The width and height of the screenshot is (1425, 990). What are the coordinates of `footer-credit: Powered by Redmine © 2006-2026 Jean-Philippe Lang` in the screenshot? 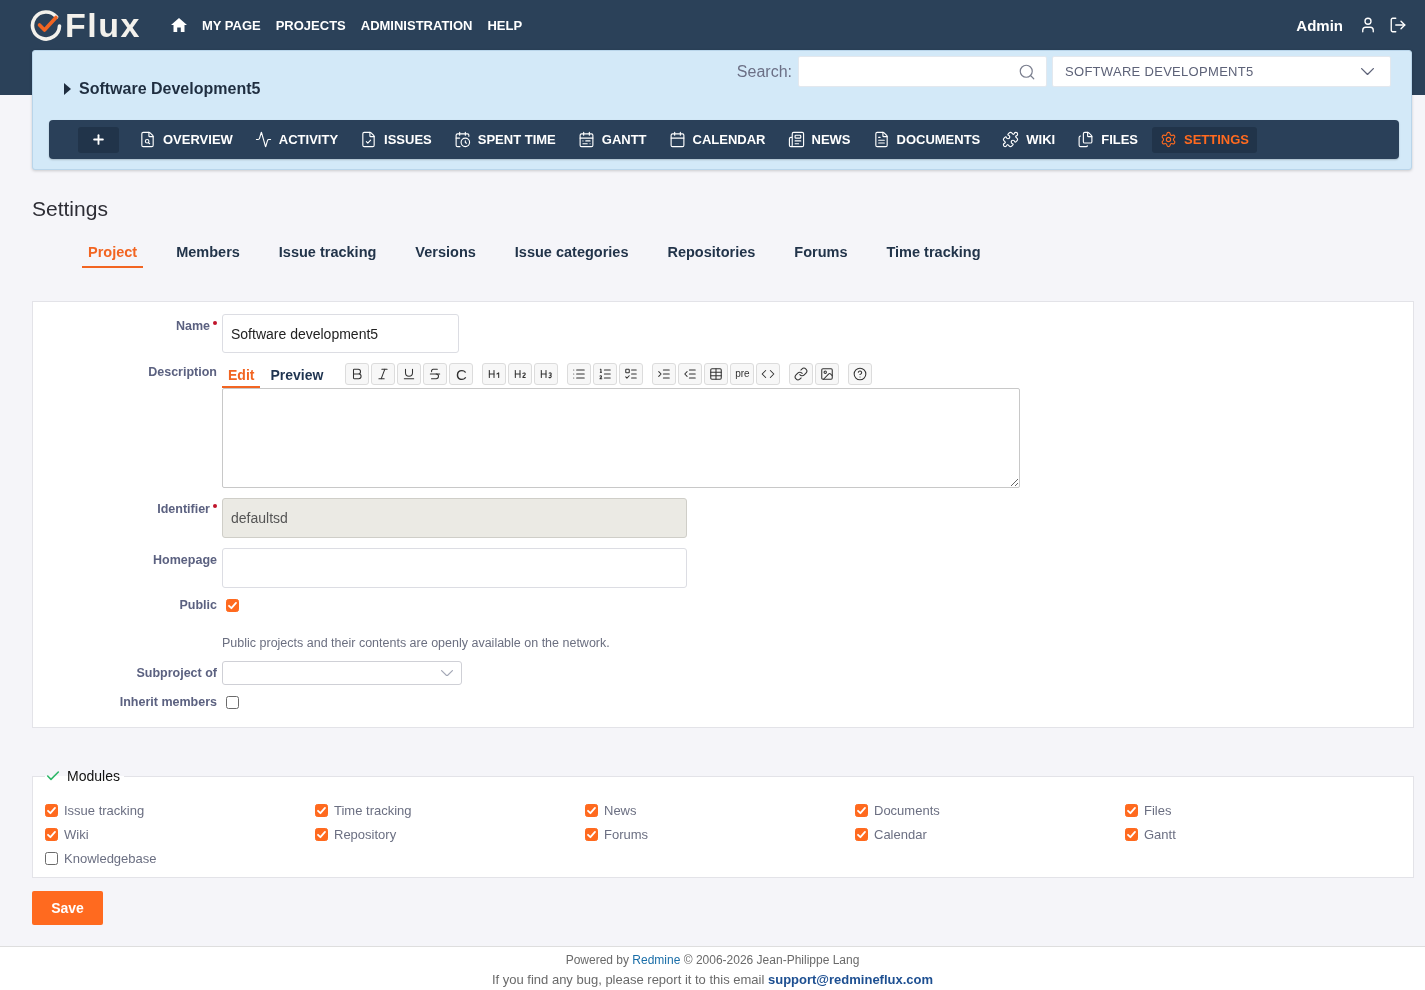 It's located at (712, 960).